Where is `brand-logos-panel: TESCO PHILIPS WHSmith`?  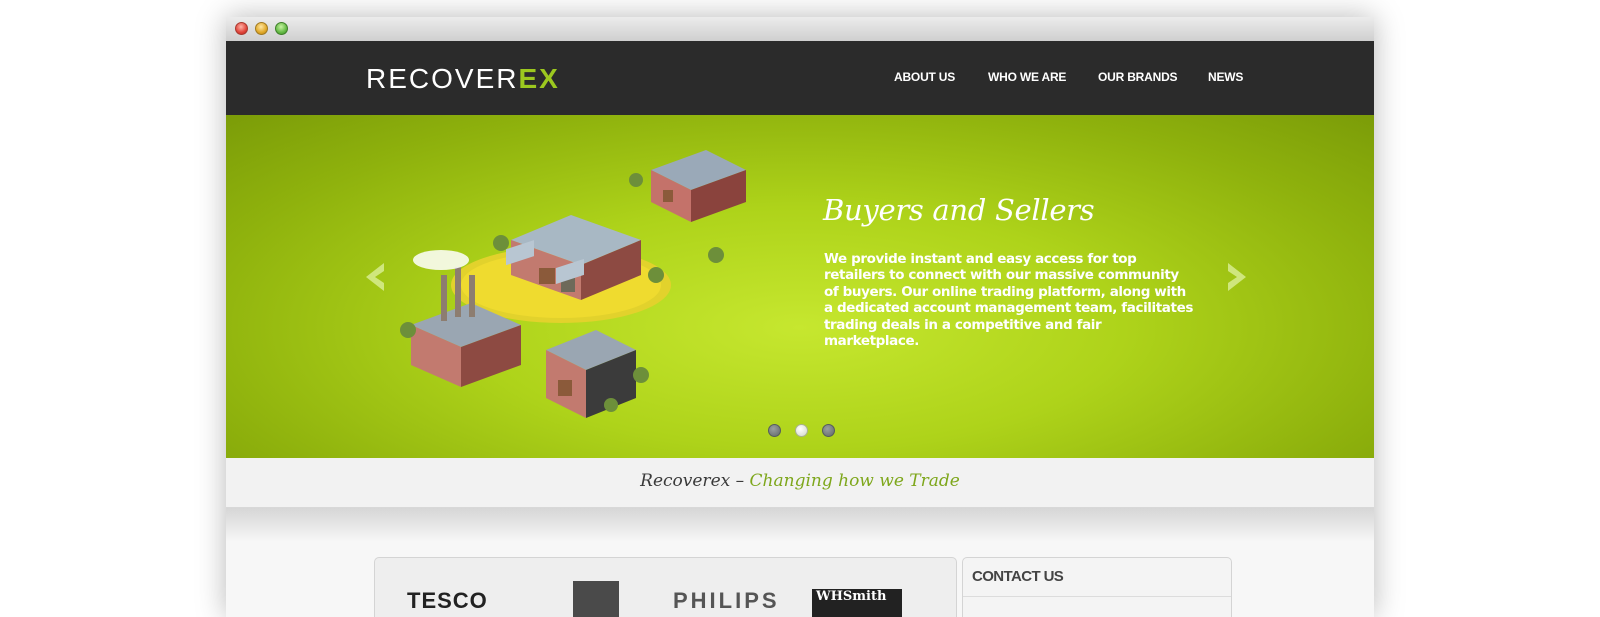 brand-logos-panel: TESCO PHILIPS WHSmith is located at coordinates (665, 587).